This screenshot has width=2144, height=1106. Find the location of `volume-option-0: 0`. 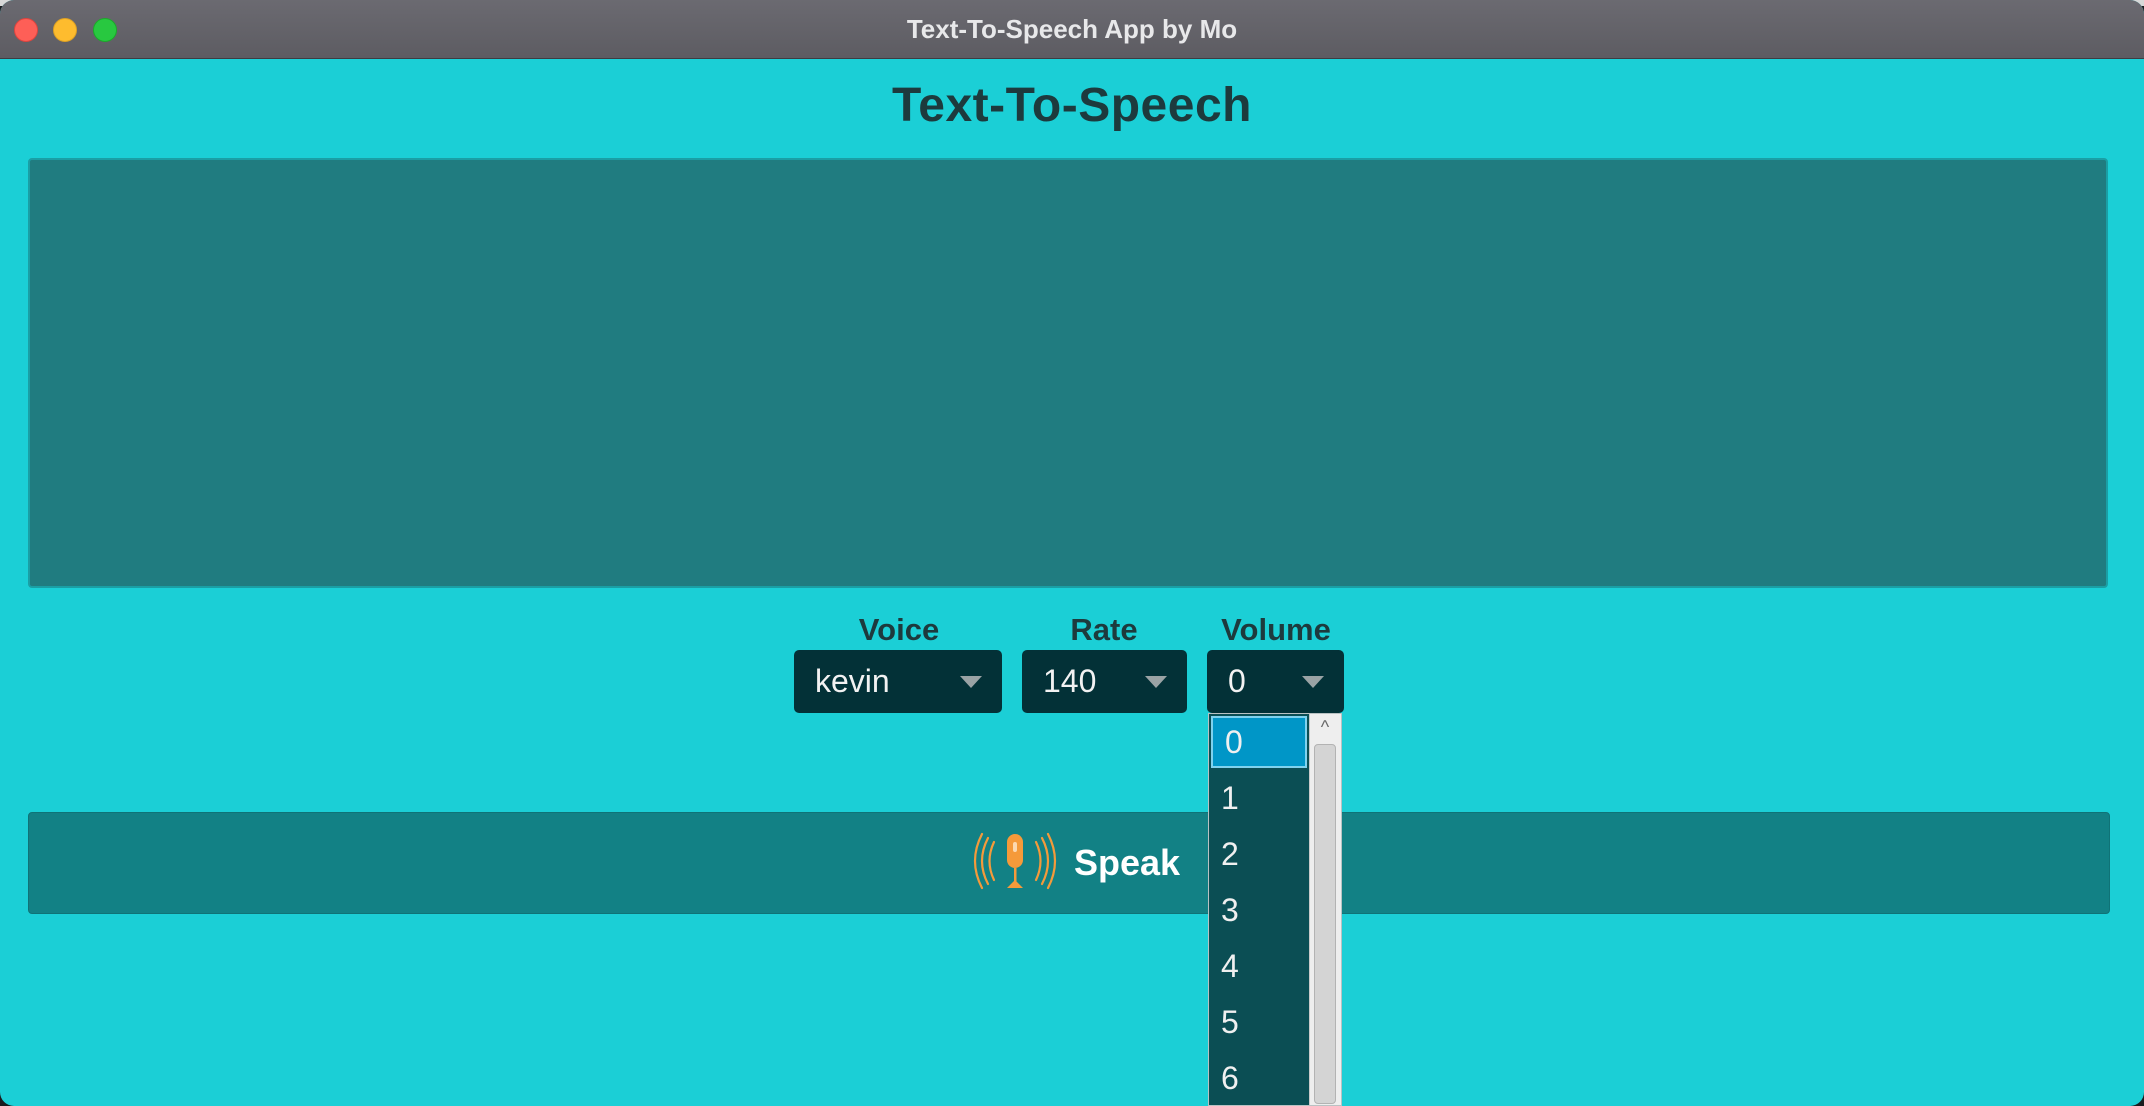

volume-option-0: 0 is located at coordinates (1259, 742).